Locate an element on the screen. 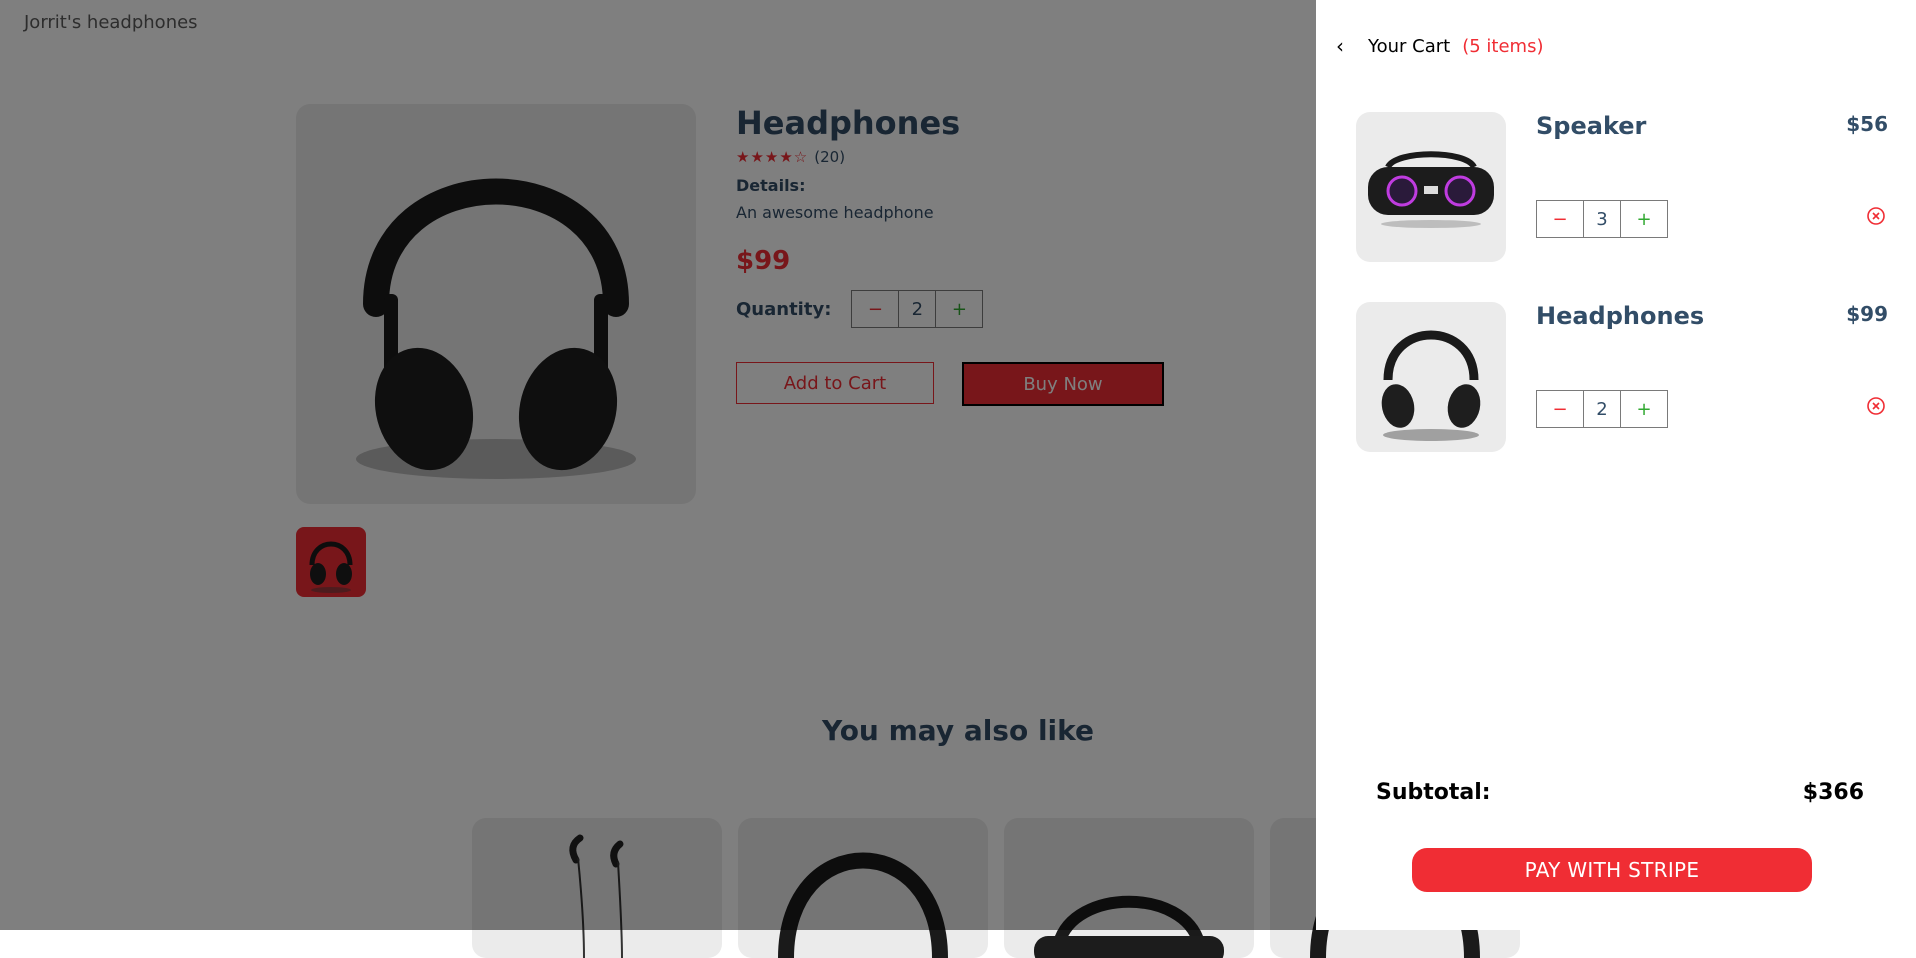 The width and height of the screenshot is (1916, 958). cart-item-price: $56 is located at coordinates (1867, 124).